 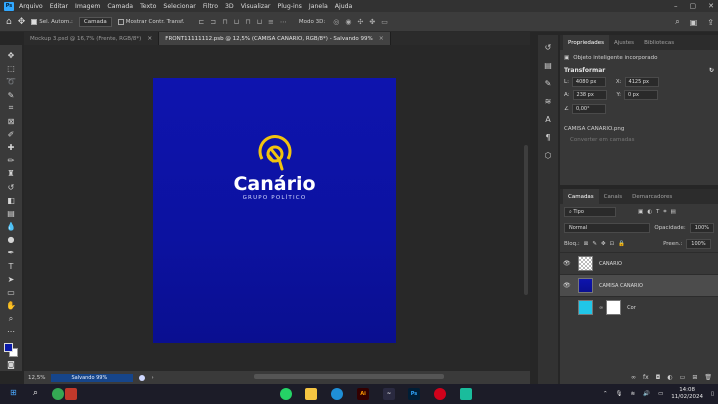 What do you see at coordinates (11, 226) in the screenshot?
I see `blur-tool-icon: 💧` at bounding box center [11, 226].